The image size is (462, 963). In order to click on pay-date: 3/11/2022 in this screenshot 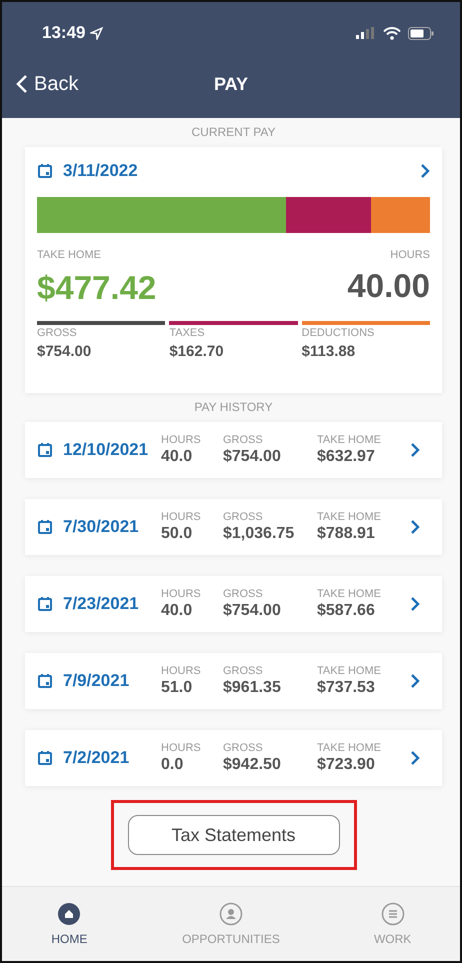, I will do `click(100, 171)`.